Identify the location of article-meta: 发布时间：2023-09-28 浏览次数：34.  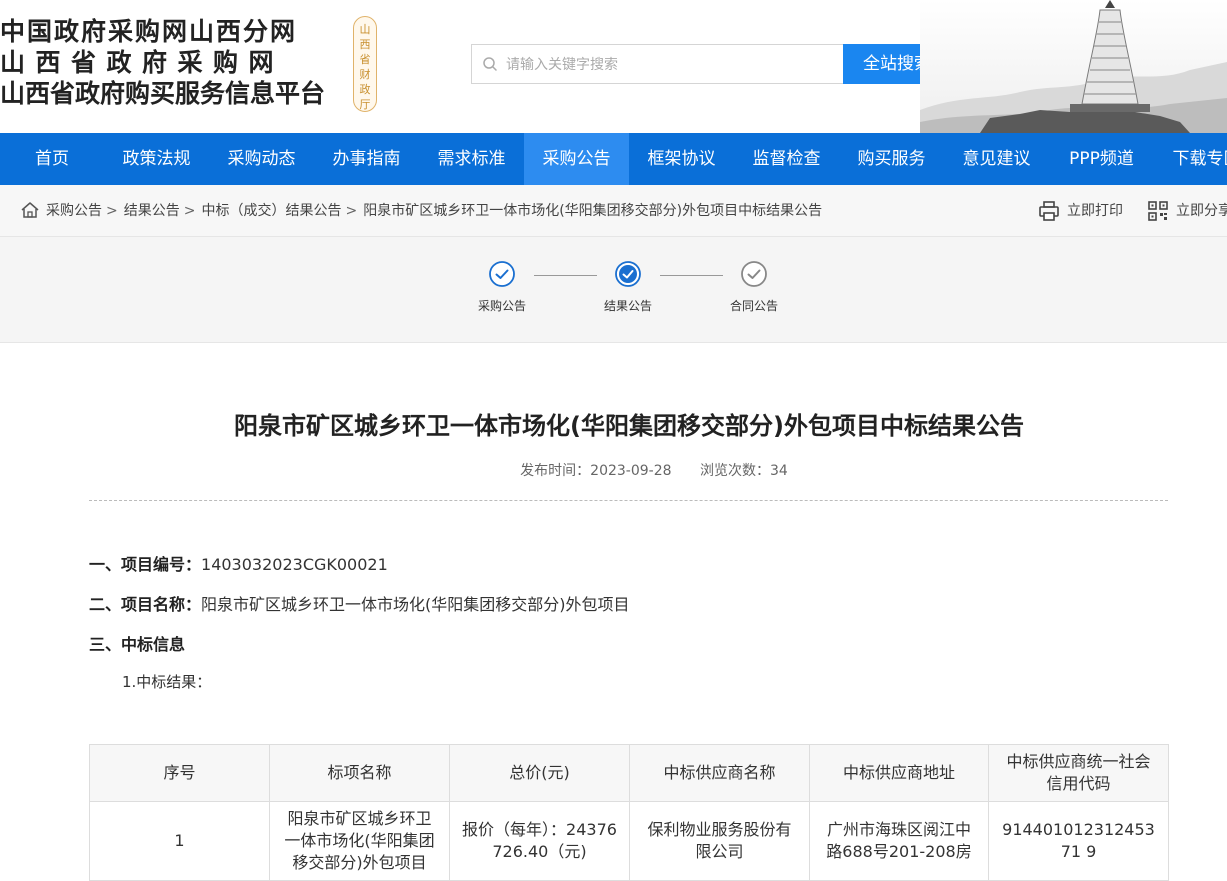
(613, 470).